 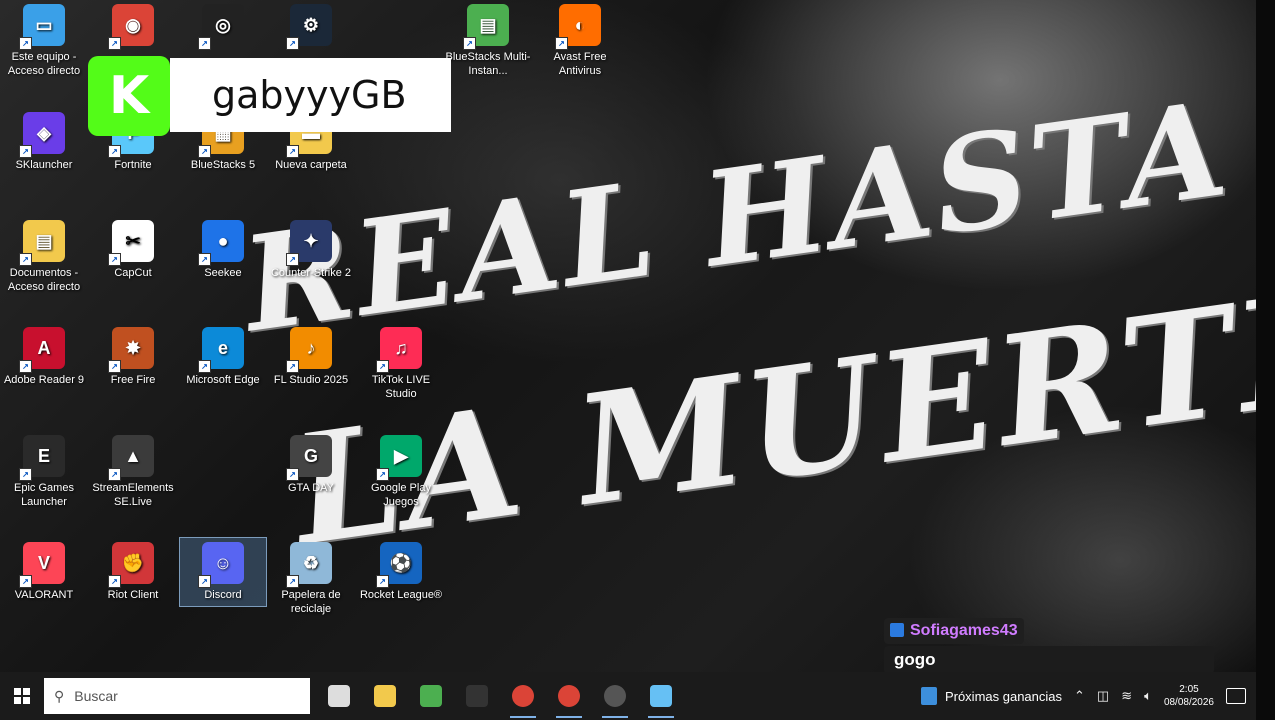 I want to click on desktop-icon-discord: ☺ ↗ Discord, so click(x=223, y=572).